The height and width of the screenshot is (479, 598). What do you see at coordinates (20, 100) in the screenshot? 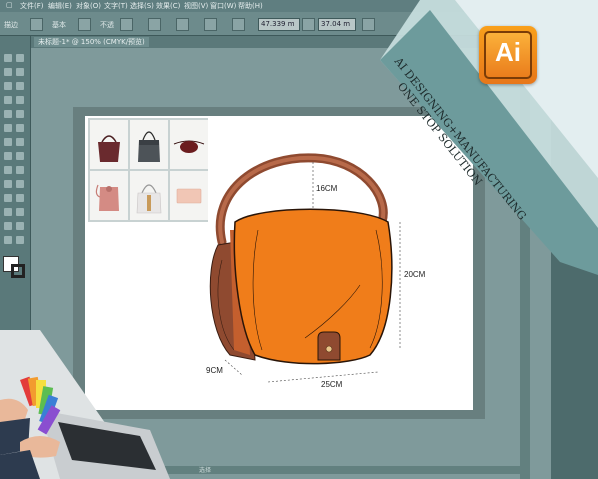
I see `line-tool-icon` at bounding box center [20, 100].